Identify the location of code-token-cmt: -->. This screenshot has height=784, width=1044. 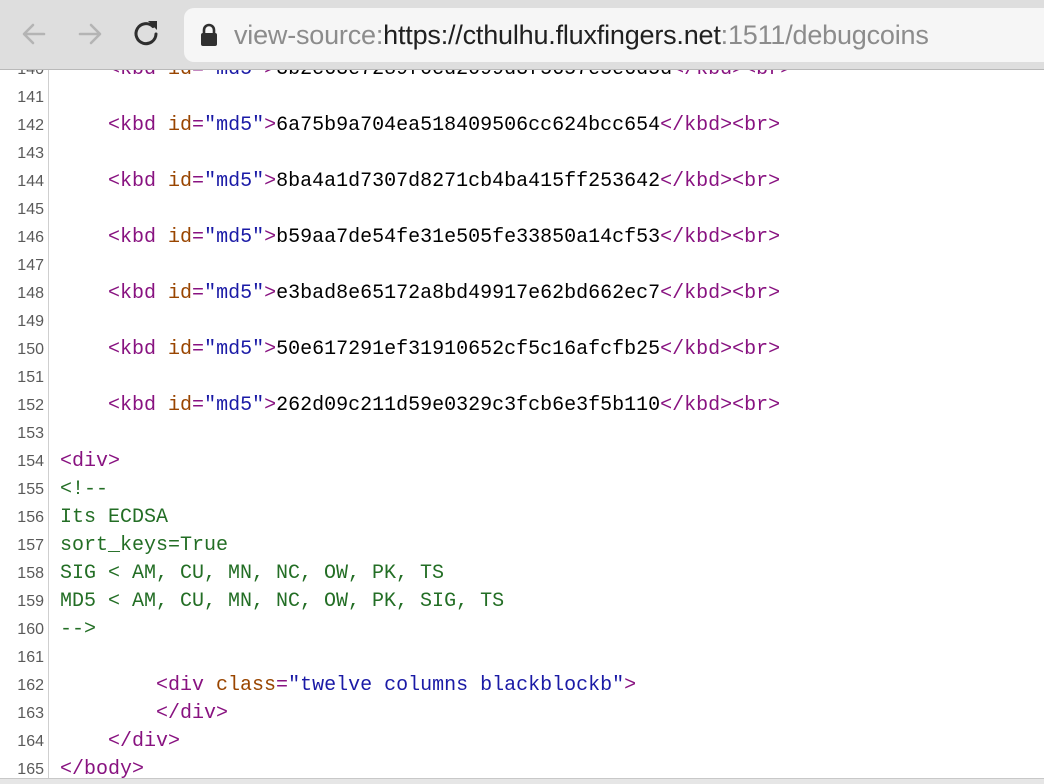
(78, 629).